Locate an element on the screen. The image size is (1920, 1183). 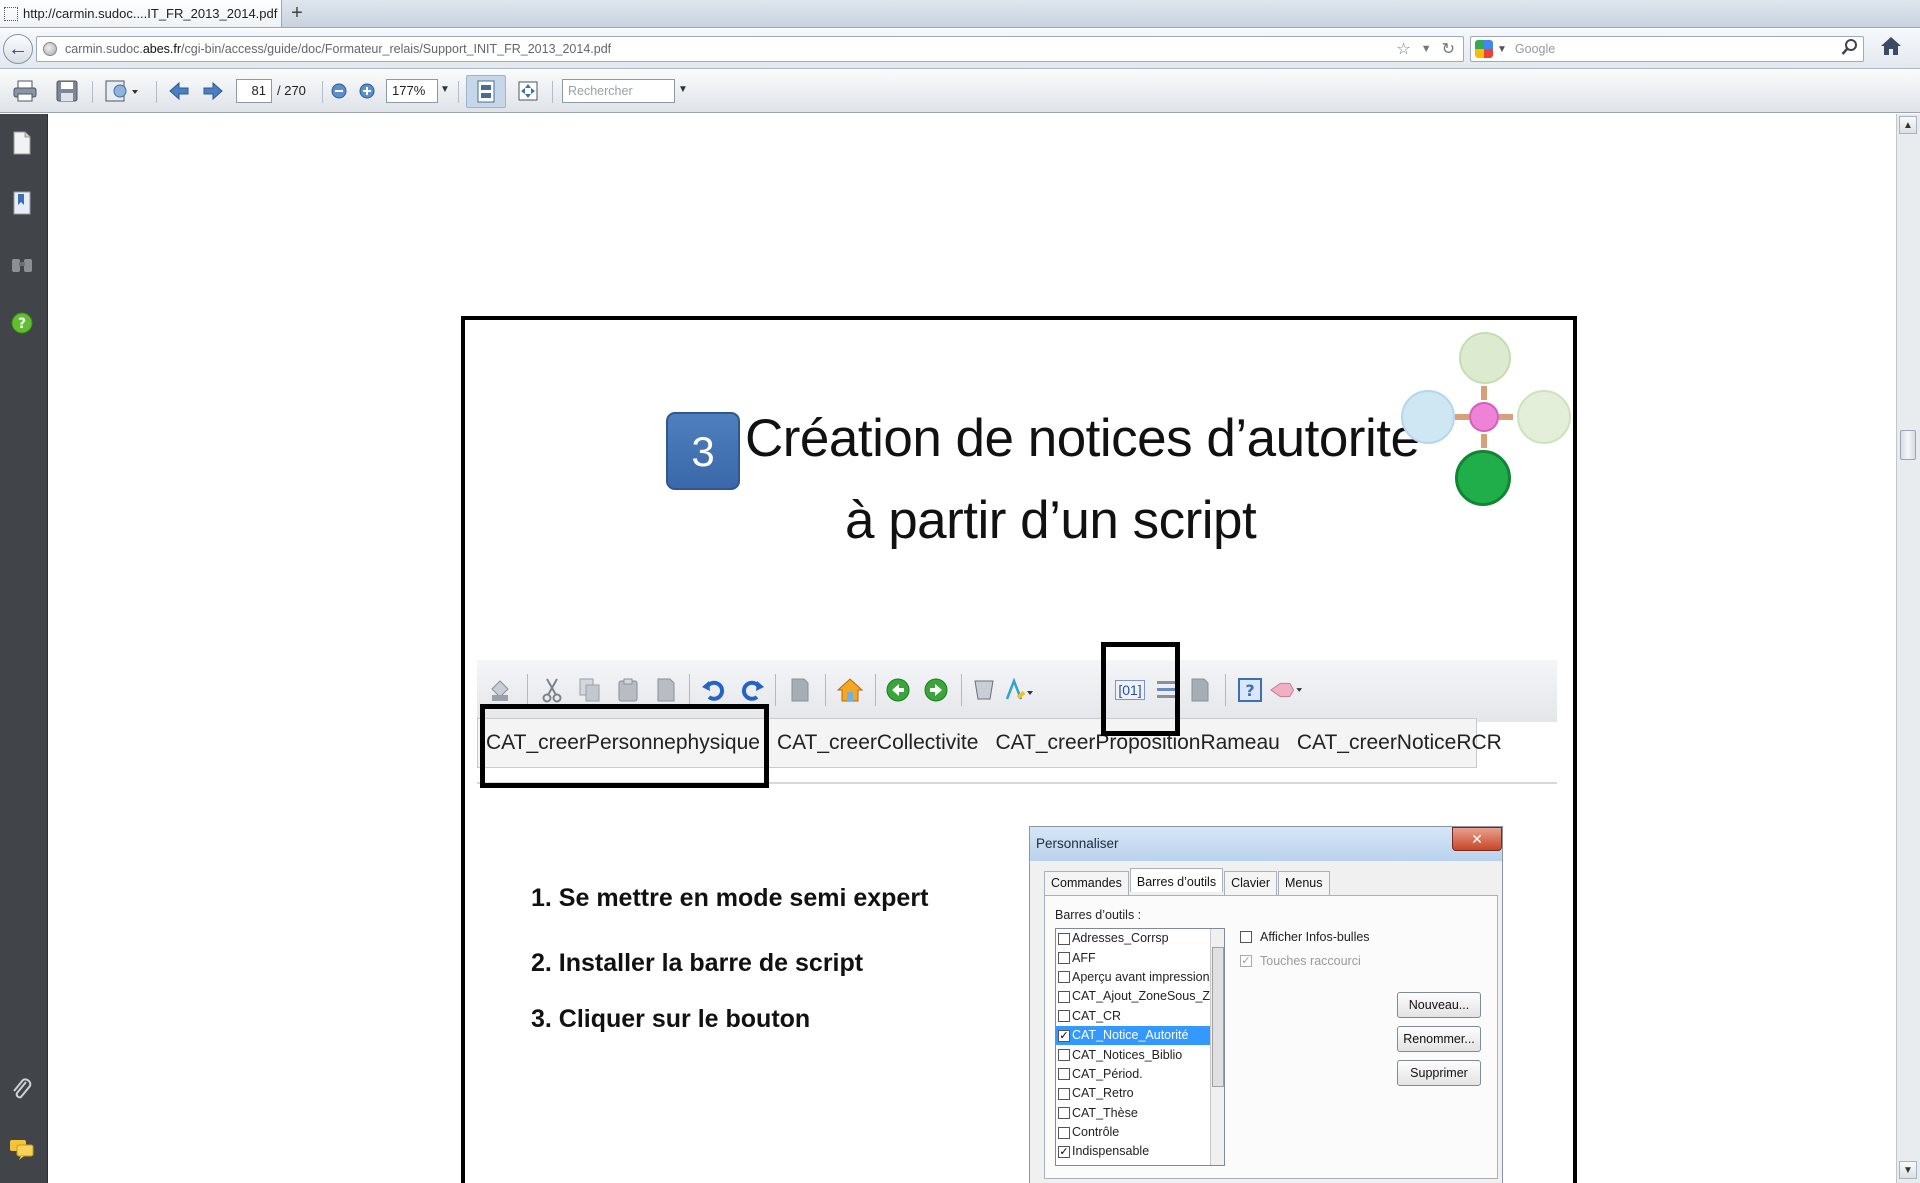
vertical-scrollbar: ▲ ▼ is located at coordinates (1908, 648).